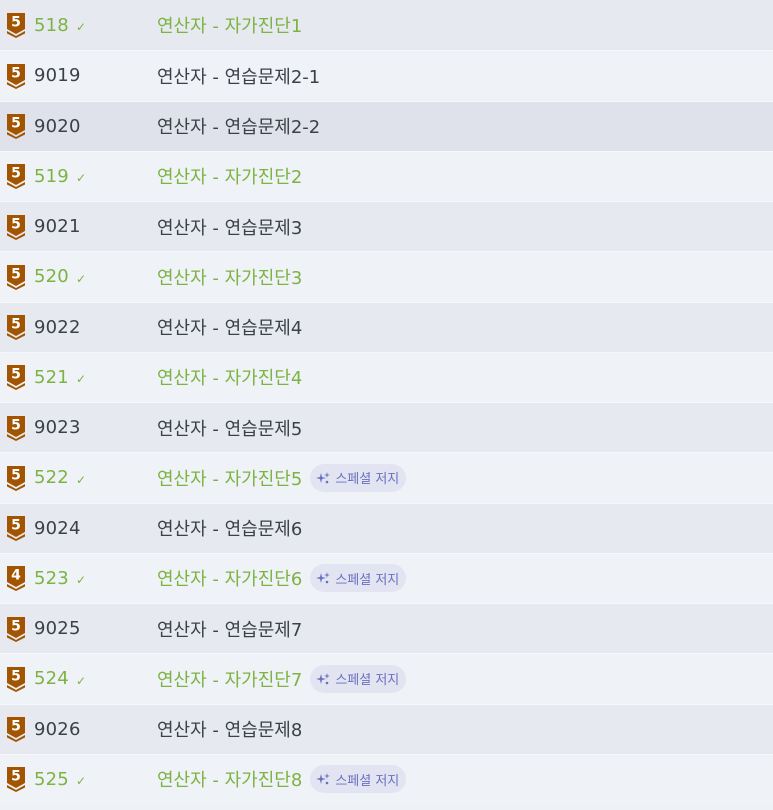 This screenshot has width=773, height=810. What do you see at coordinates (386, 25) in the screenshot?
I see `problem-row: 5 518 ✓ 연산자 - 자가진단1` at bounding box center [386, 25].